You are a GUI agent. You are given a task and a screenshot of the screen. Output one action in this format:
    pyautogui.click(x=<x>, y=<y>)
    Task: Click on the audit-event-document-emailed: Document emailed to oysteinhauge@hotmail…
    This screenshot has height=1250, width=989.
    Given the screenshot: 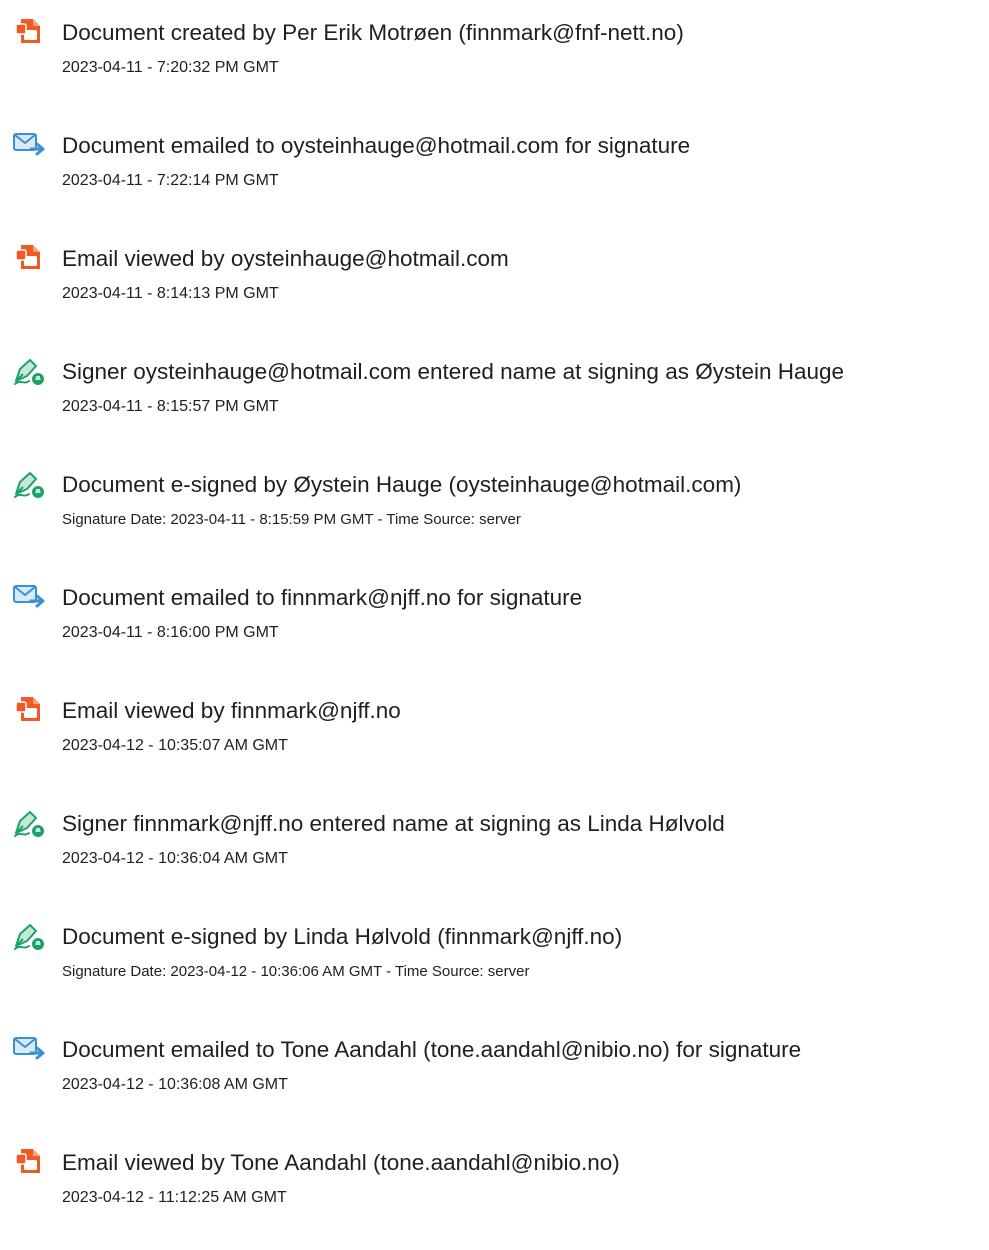 What is the action you would take?
    pyautogui.click(x=494, y=183)
    